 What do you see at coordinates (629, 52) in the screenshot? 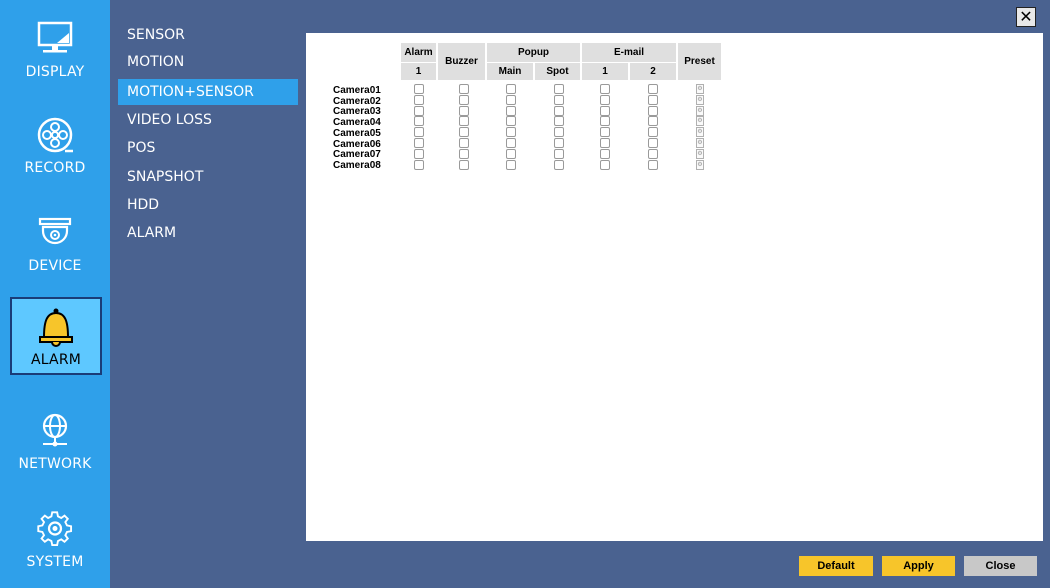
I see `header-email: E-mail` at bounding box center [629, 52].